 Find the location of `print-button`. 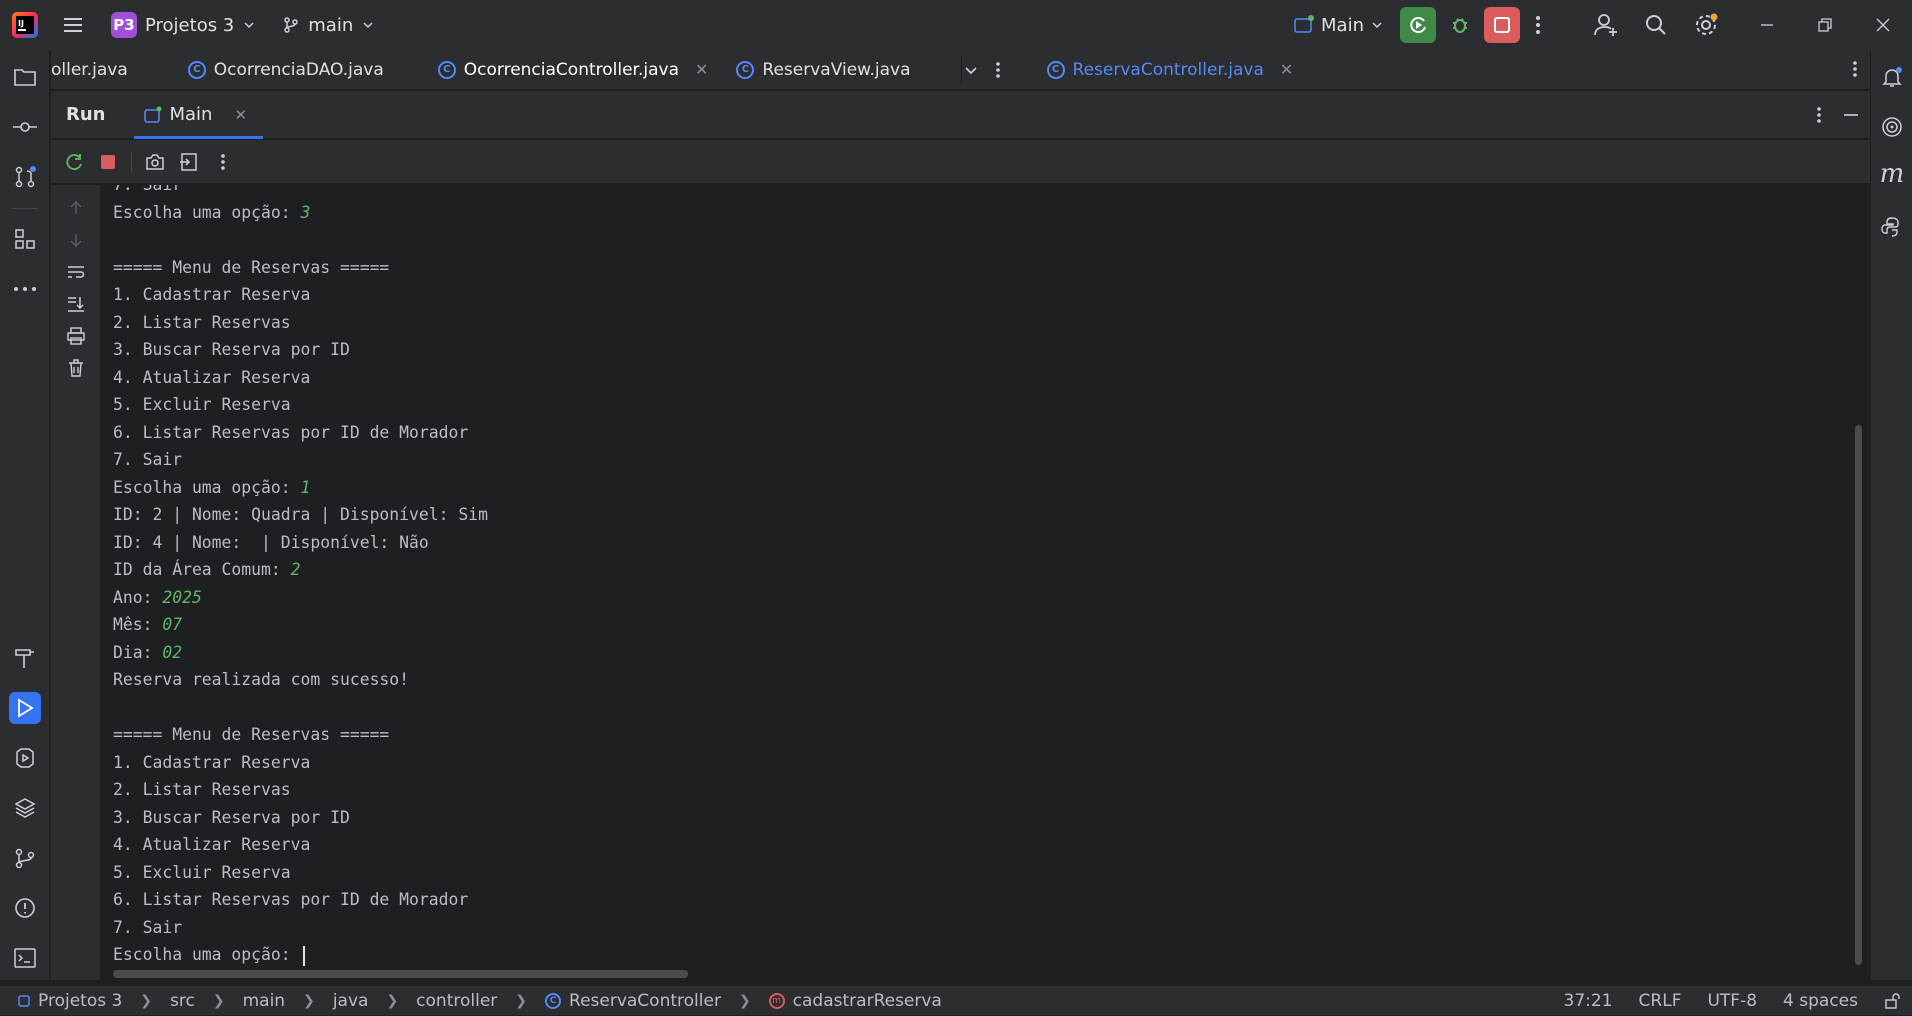

print-button is located at coordinates (76, 336).